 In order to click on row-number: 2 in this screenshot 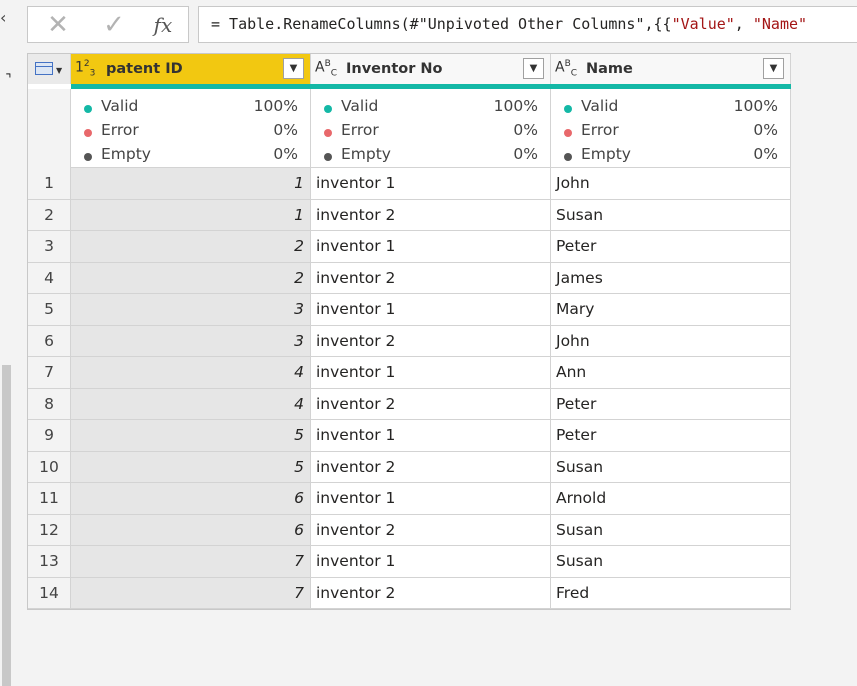, I will do `click(49, 214)`.